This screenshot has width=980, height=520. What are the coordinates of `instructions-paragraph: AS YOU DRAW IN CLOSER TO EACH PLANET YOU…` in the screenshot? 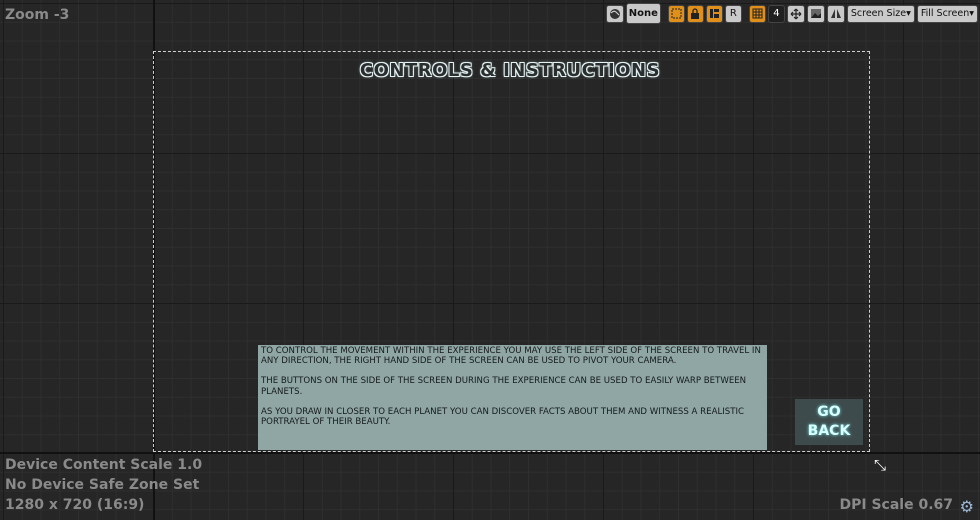 It's located at (503, 417).